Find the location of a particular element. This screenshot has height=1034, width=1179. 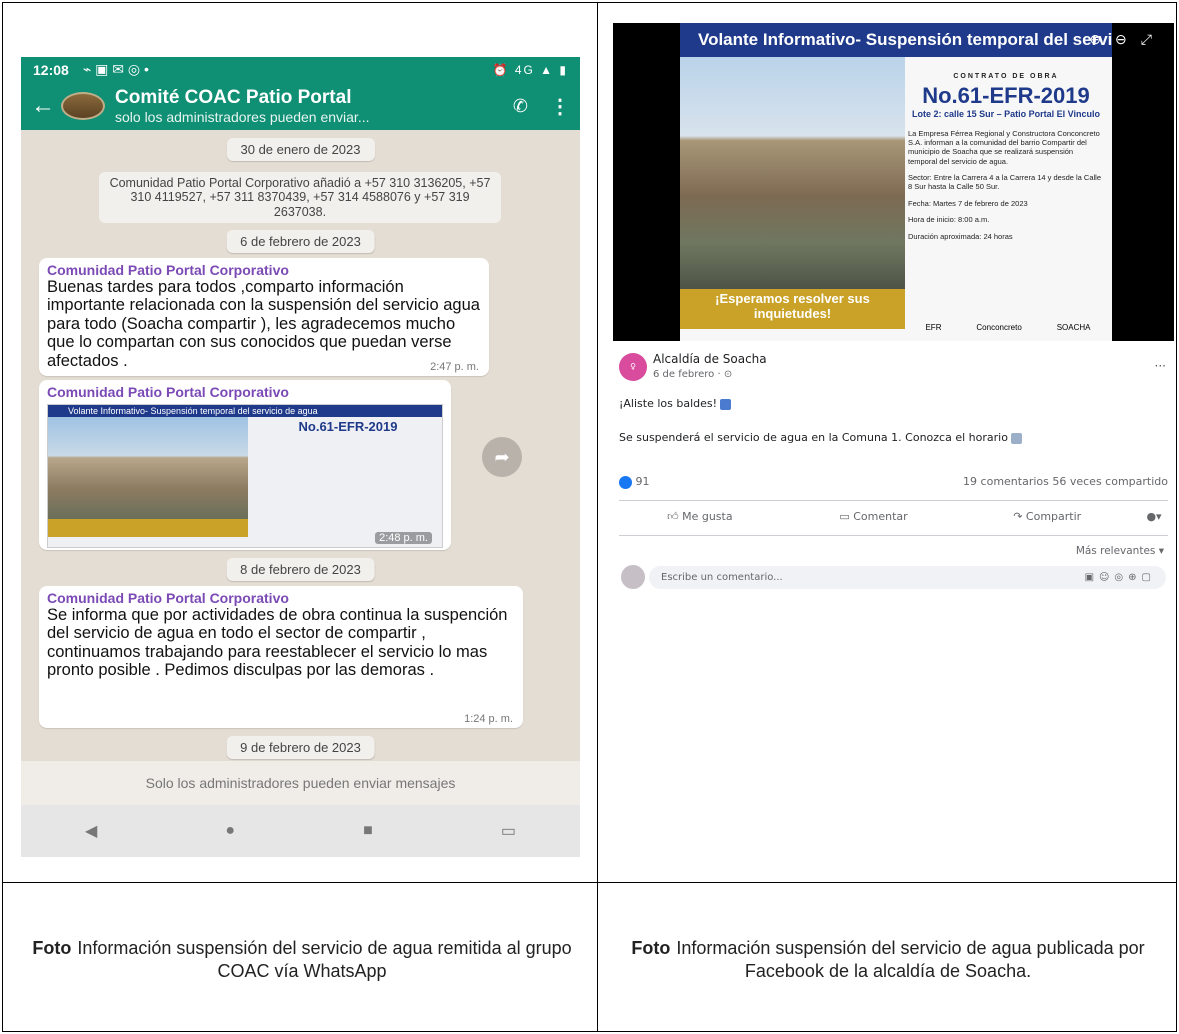

date-separator: 6 de febrero de 2023 is located at coordinates (300, 241).